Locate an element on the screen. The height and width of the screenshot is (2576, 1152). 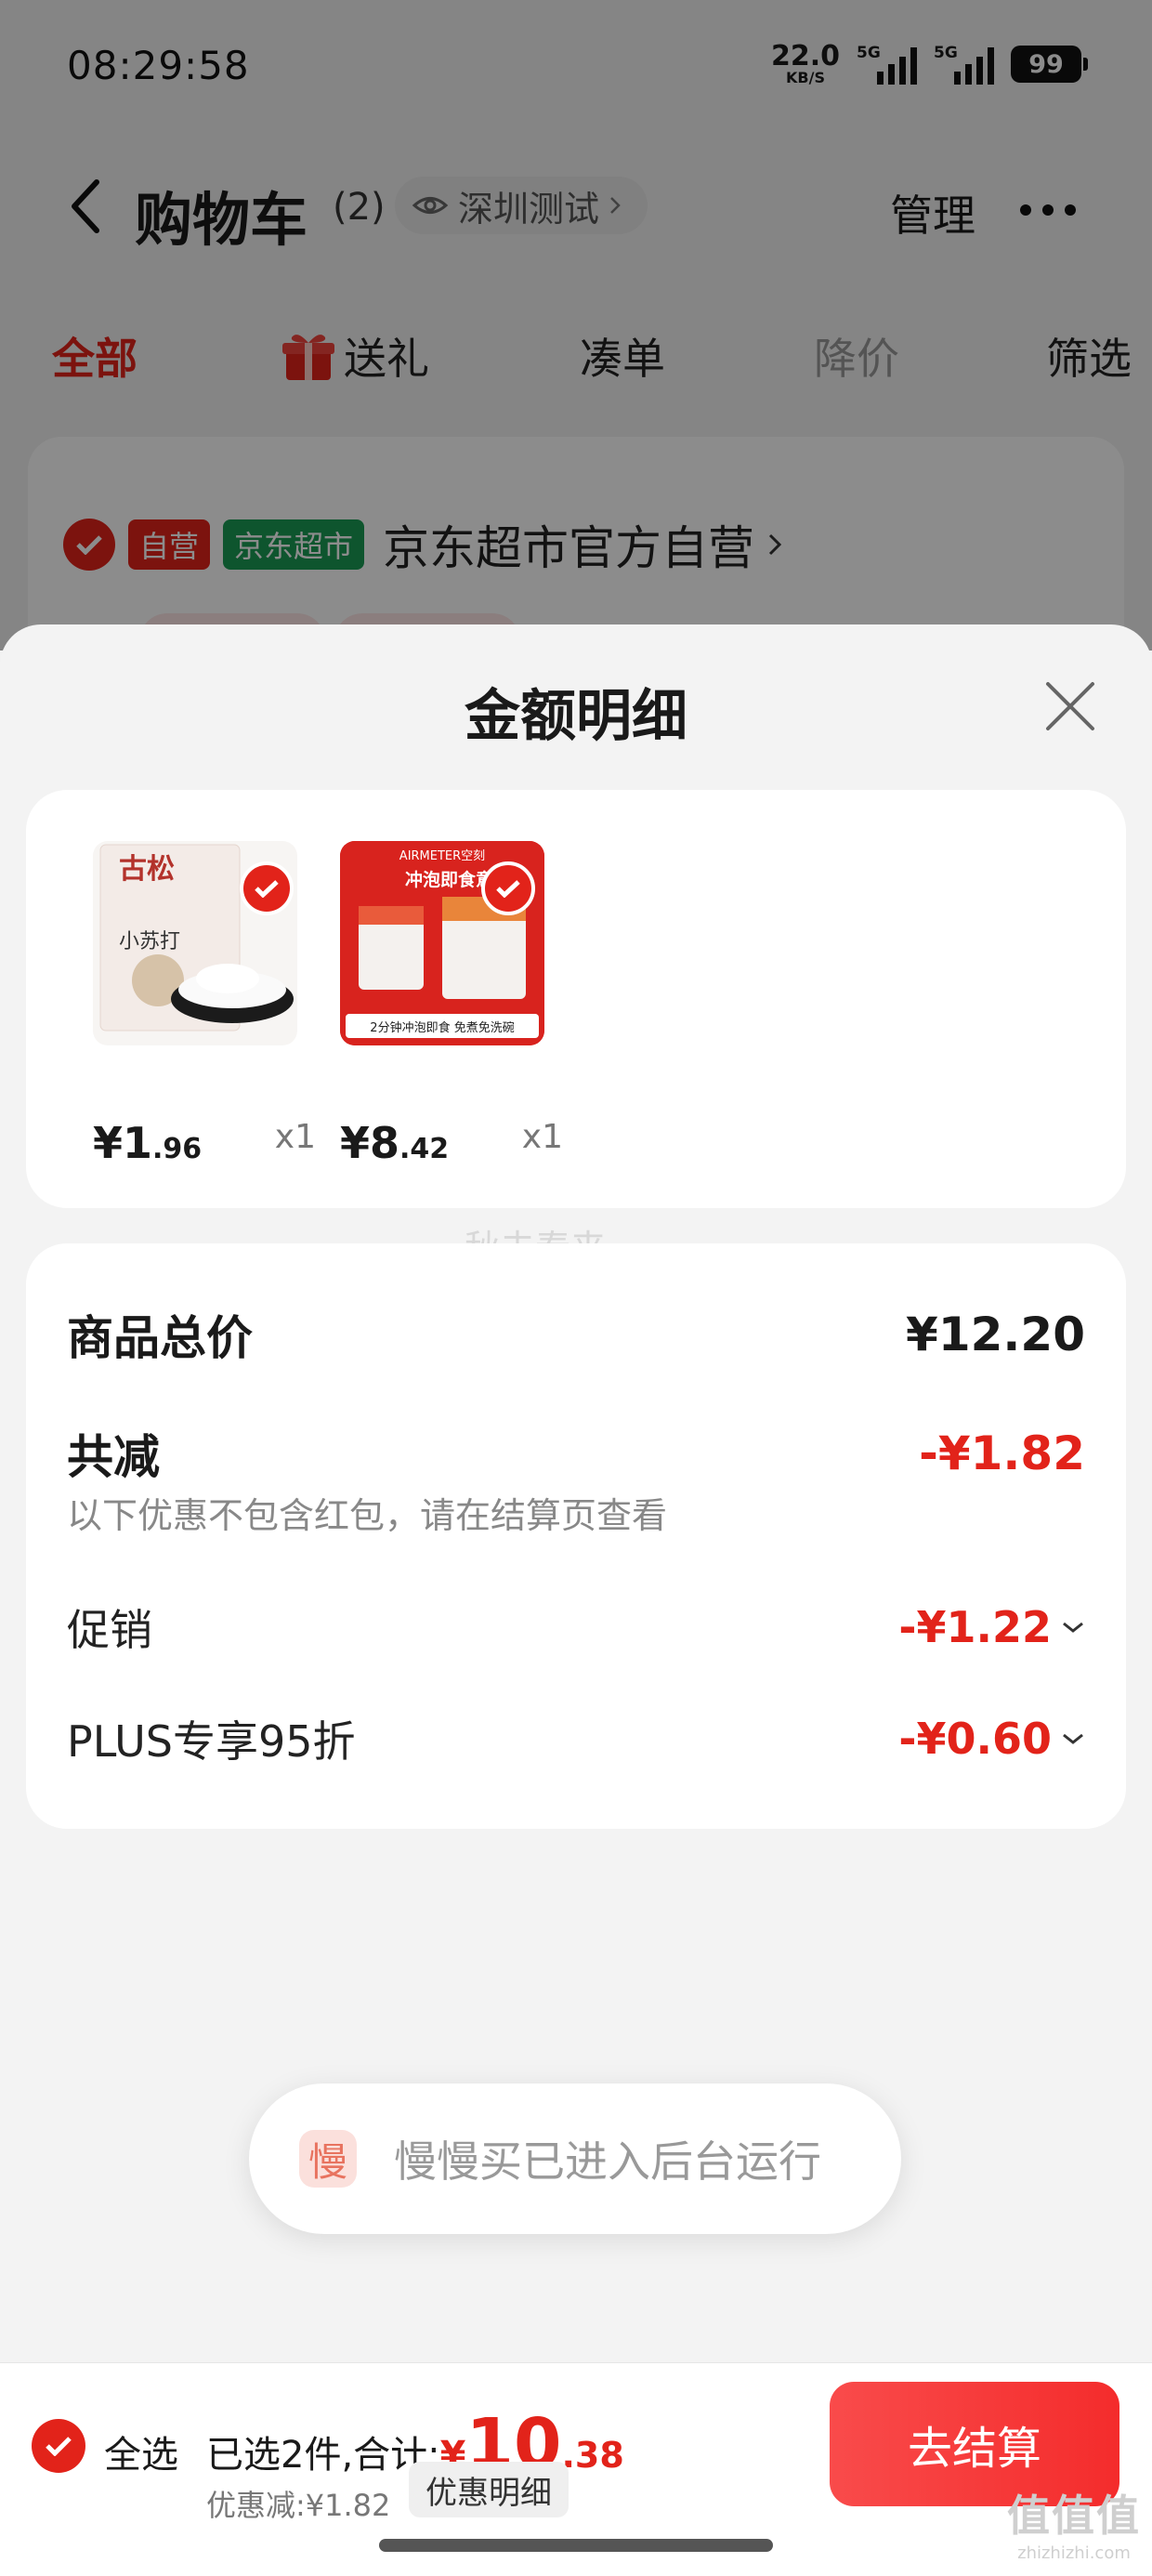
reduction-note: 以下优惠不包含红包，请在结算页查看 is located at coordinates (367, 1515).